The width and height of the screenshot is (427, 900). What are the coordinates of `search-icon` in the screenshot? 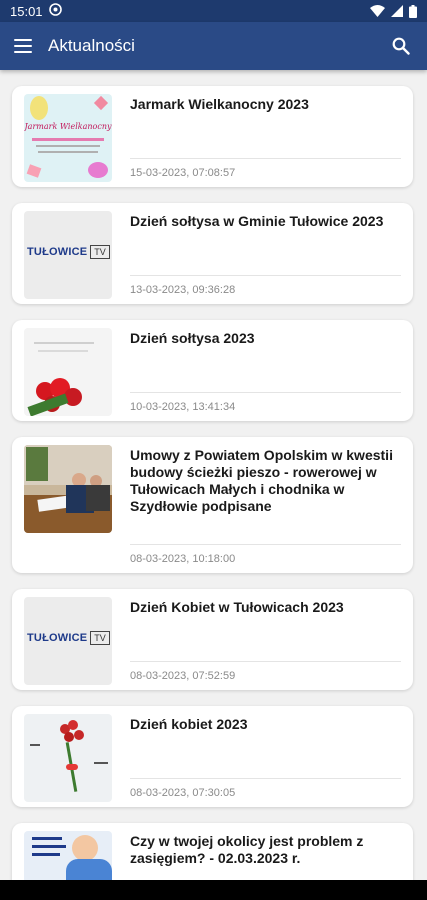 It's located at (401, 46).